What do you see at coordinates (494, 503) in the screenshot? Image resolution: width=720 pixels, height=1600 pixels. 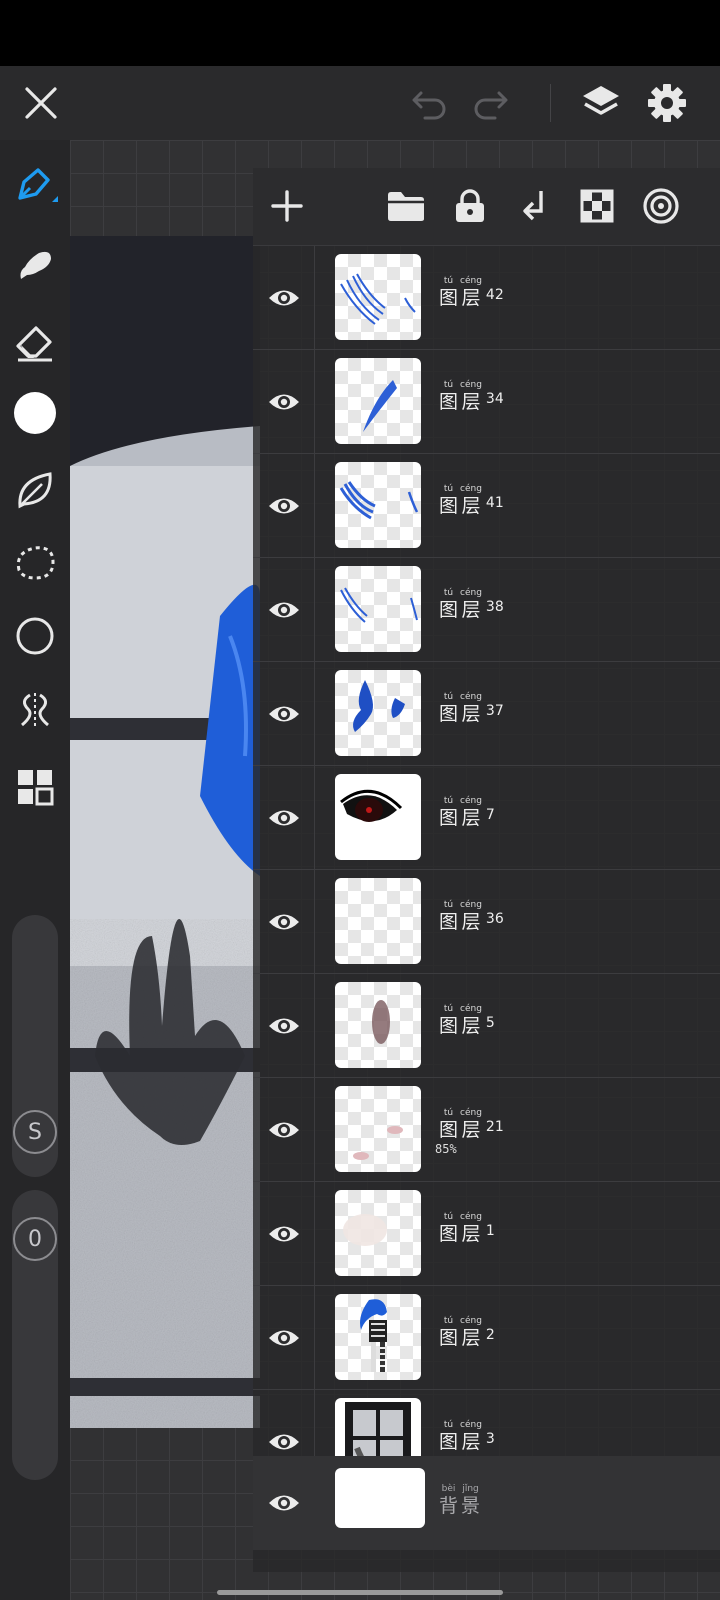 I see `layer-number: 41` at bounding box center [494, 503].